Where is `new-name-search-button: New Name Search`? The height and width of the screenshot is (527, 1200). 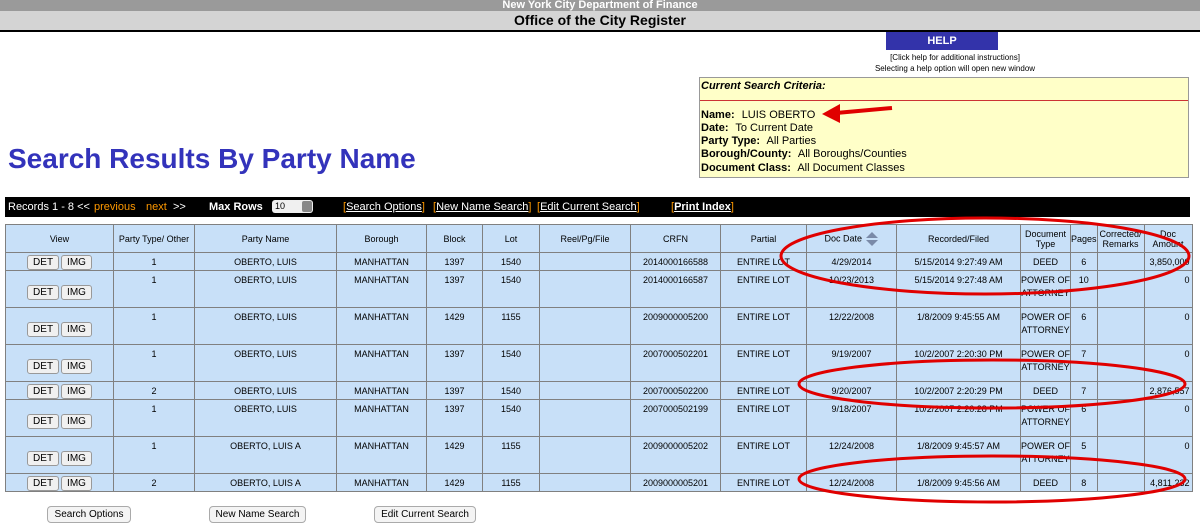 new-name-search-button: New Name Search is located at coordinates (257, 514).